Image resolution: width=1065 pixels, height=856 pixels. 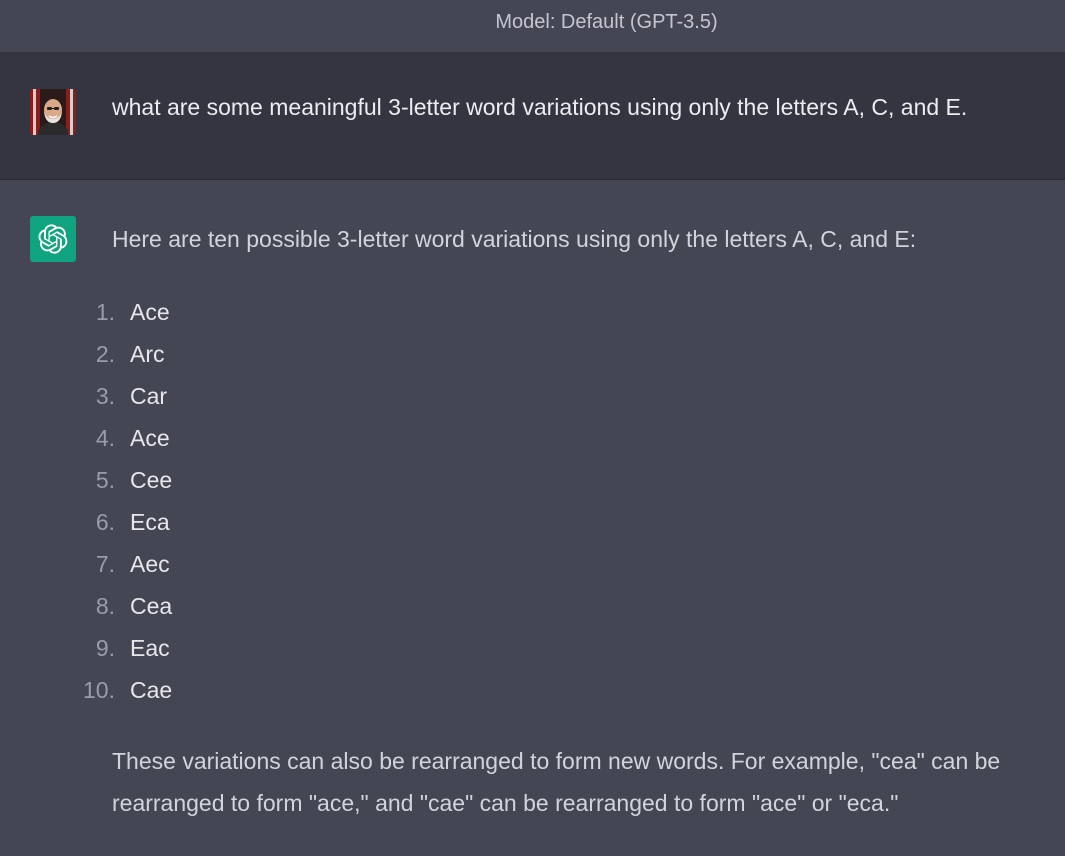 What do you see at coordinates (86, 483) in the screenshot?
I see `list-item: 5. Cee` at bounding box center [86, 483].